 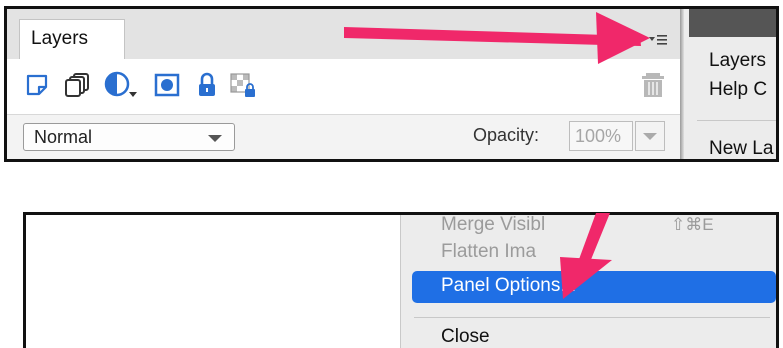 I want to click on menu-top-band, so click(x=732, y=23).